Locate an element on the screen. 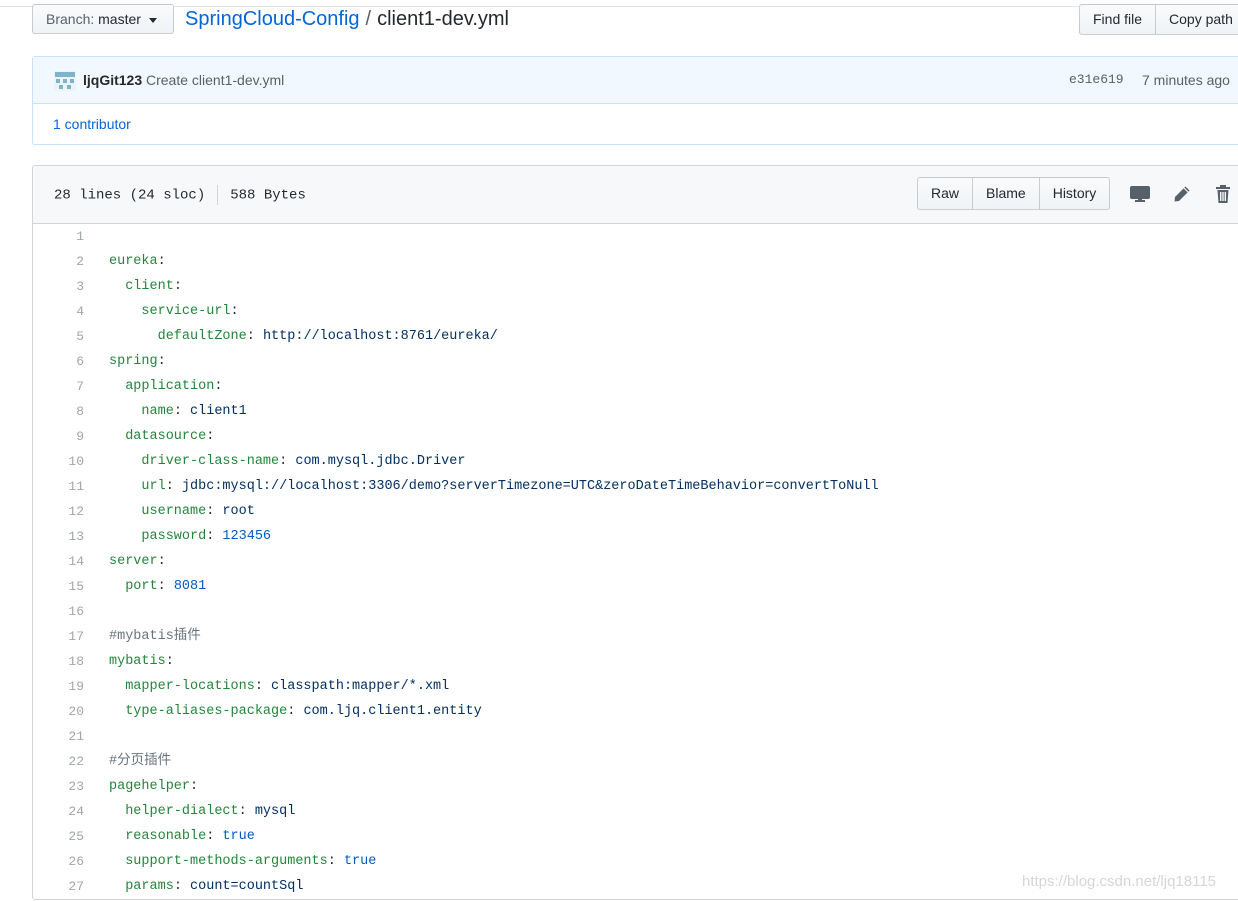  desktop-icon is located at coordinates (1140, 194).